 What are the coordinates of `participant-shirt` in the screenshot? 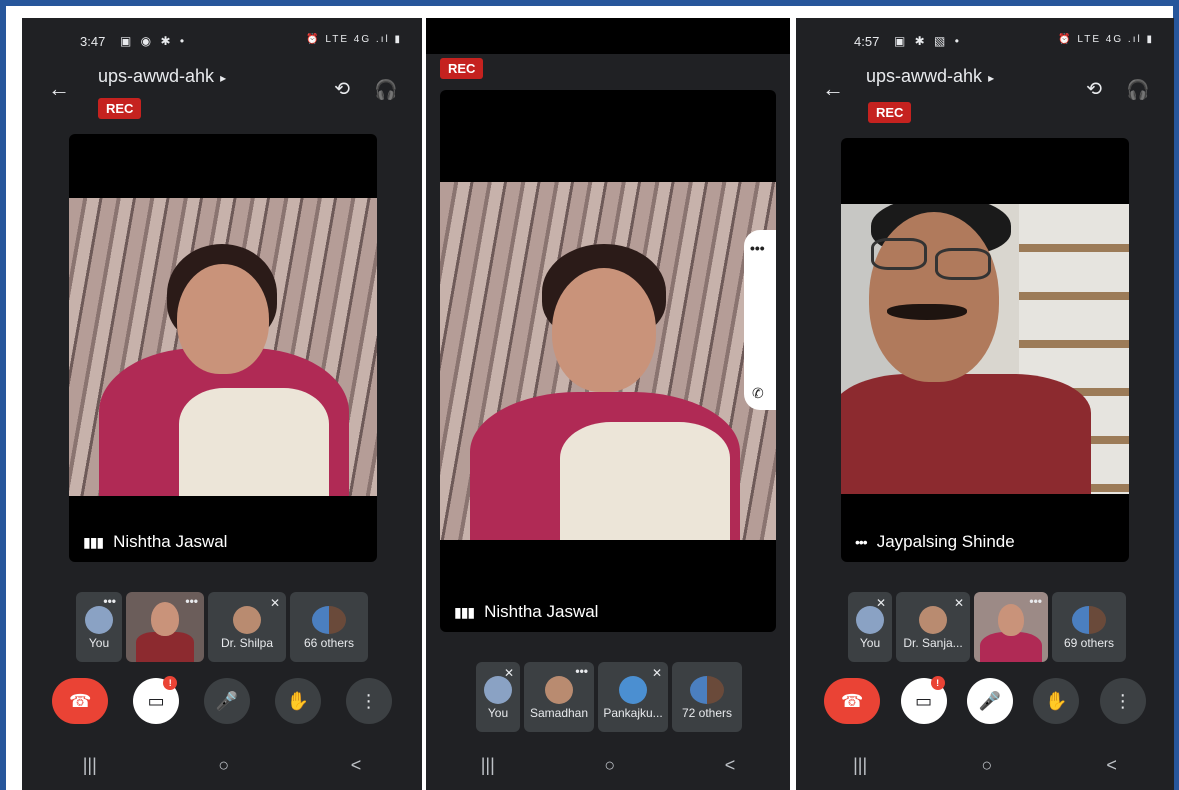 It's located at (165, 647).